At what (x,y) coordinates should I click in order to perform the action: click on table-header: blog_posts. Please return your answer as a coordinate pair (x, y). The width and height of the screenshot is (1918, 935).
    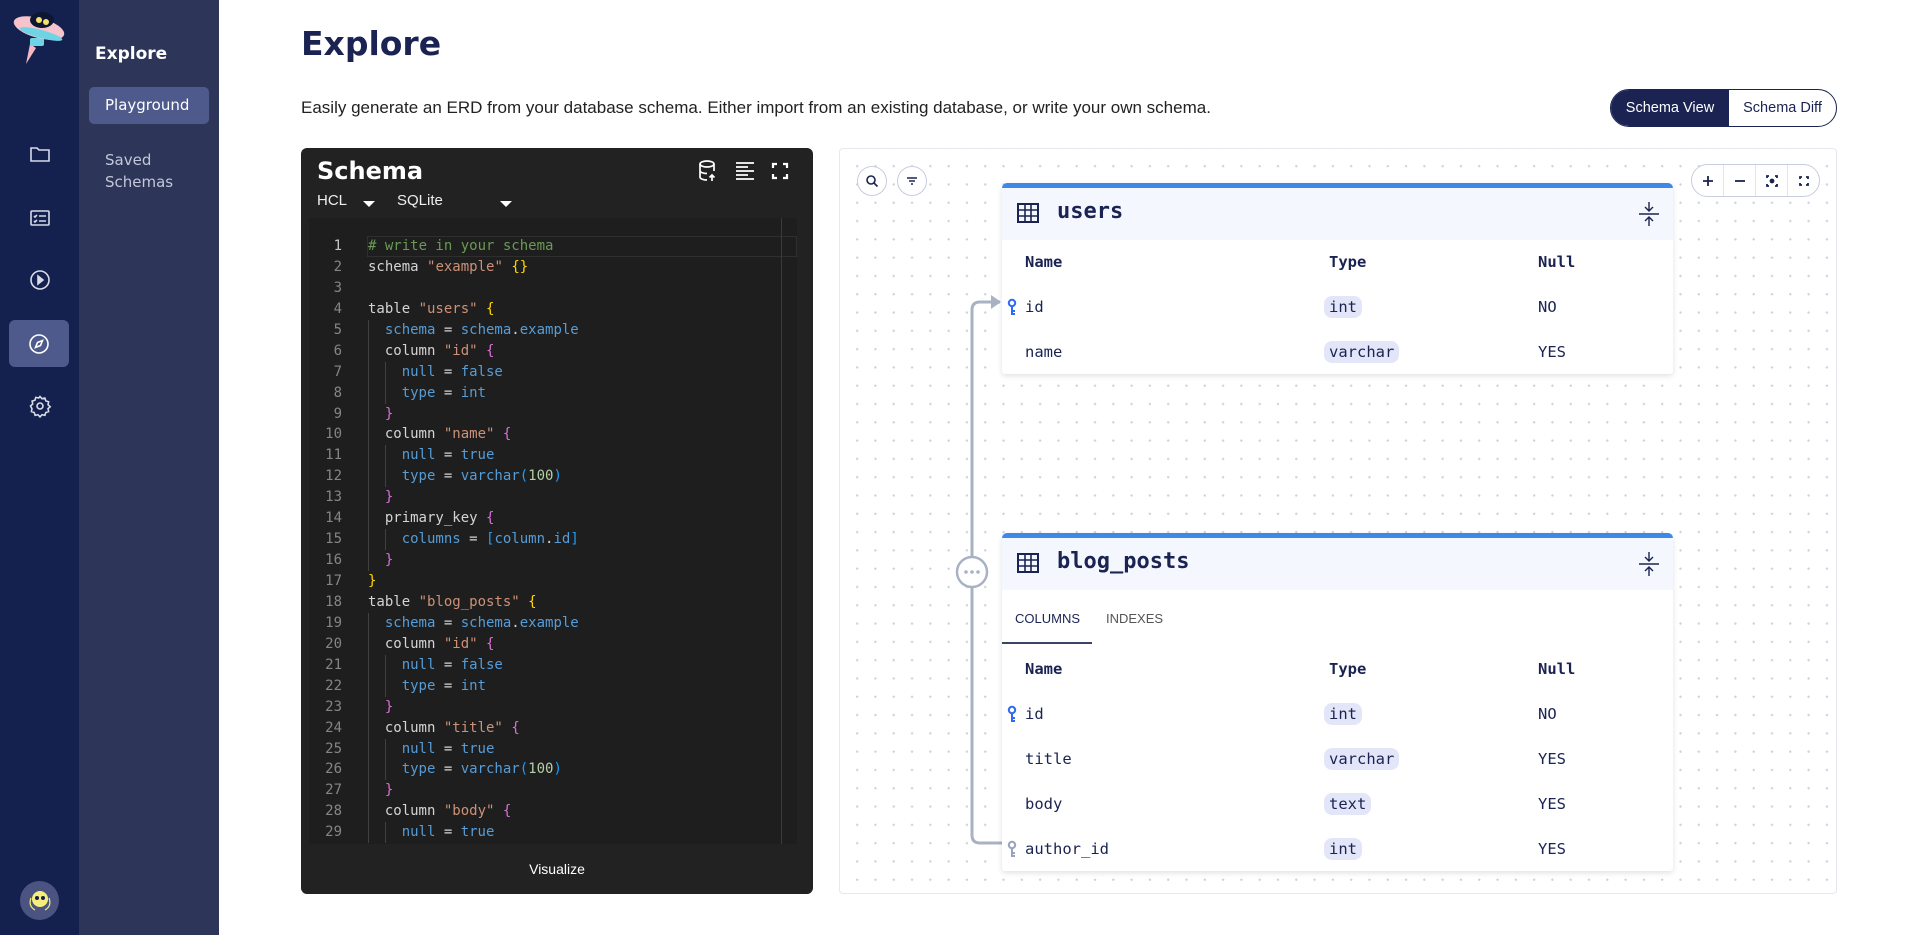
    Looking at the image, I should click on (1337, 564).